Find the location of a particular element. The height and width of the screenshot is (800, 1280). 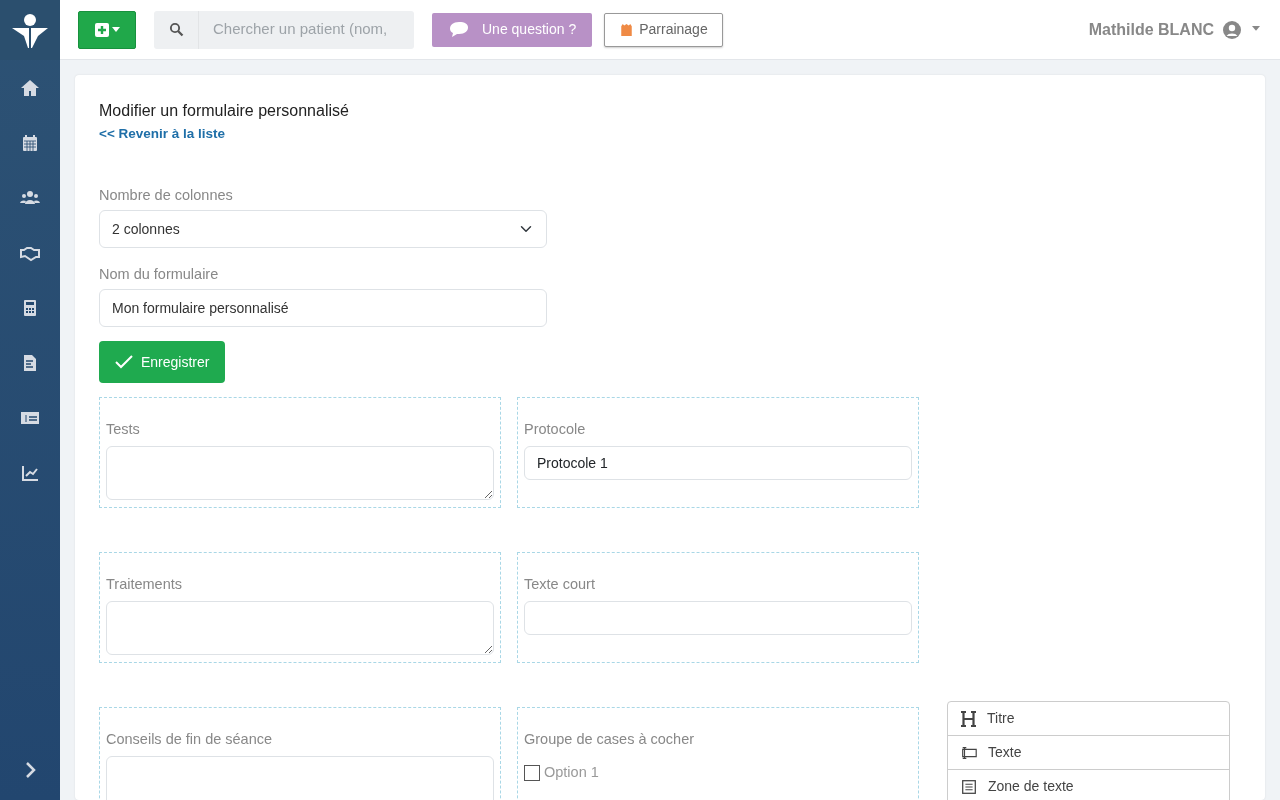

add-button is located at coordinates (107, 29).